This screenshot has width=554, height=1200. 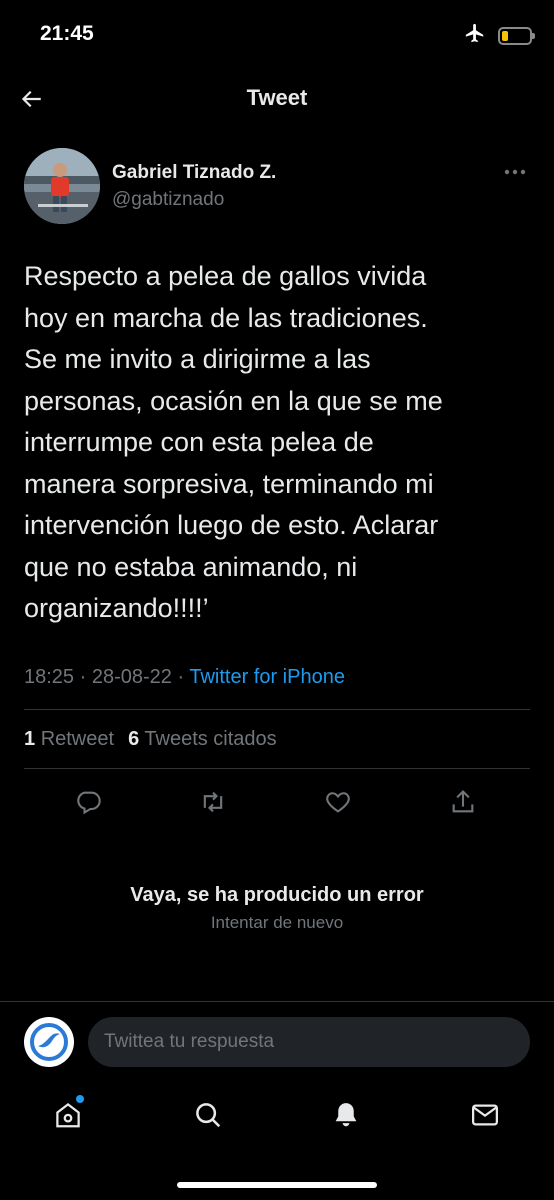 I want to click on messages-icon, so click(x=485, y=1115).